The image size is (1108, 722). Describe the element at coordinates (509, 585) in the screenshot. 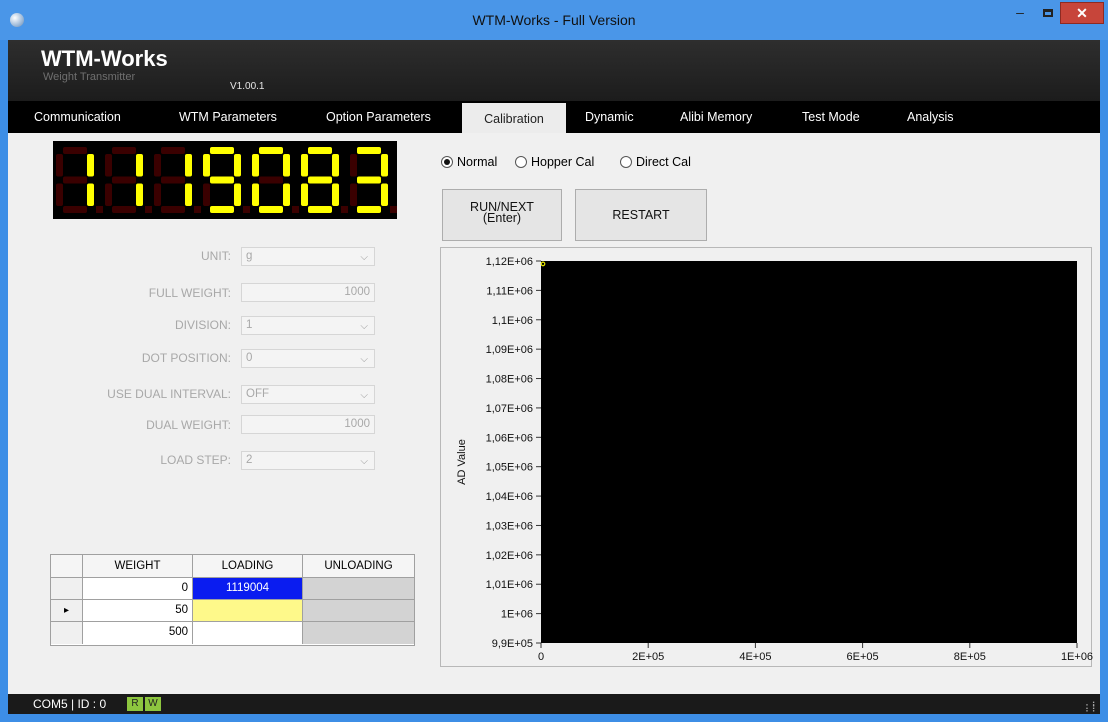

I see `y-tick-label: 1,01E+06` at that location.